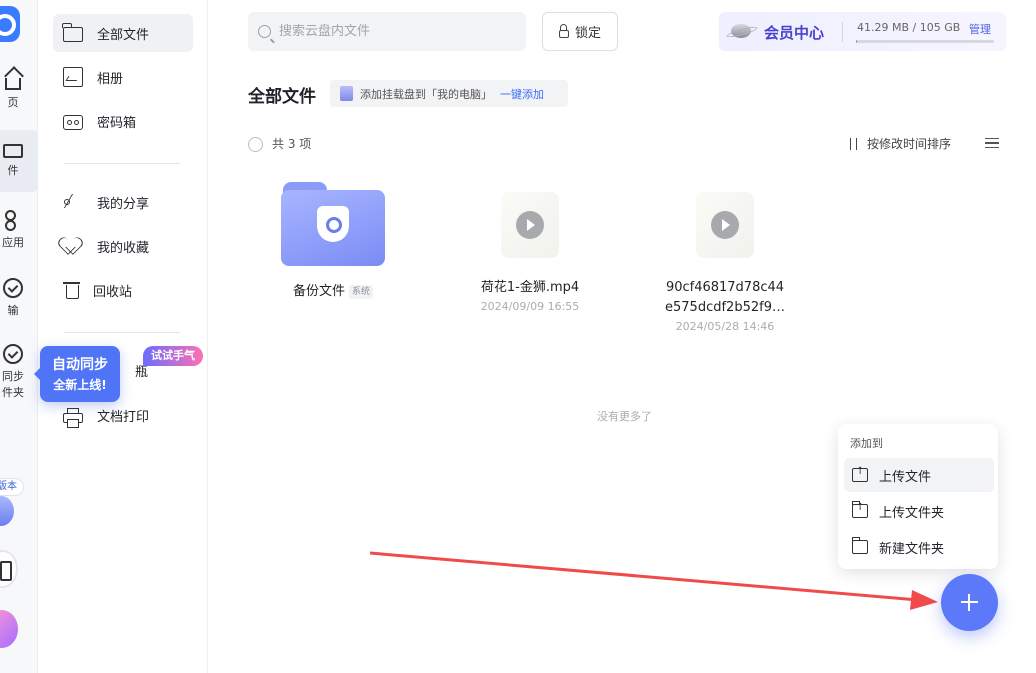 The width and height of the screenshot is (1036, 673). Describe the element at coordinates (7, 511) in the screenshot. I see `avatar` at that location.